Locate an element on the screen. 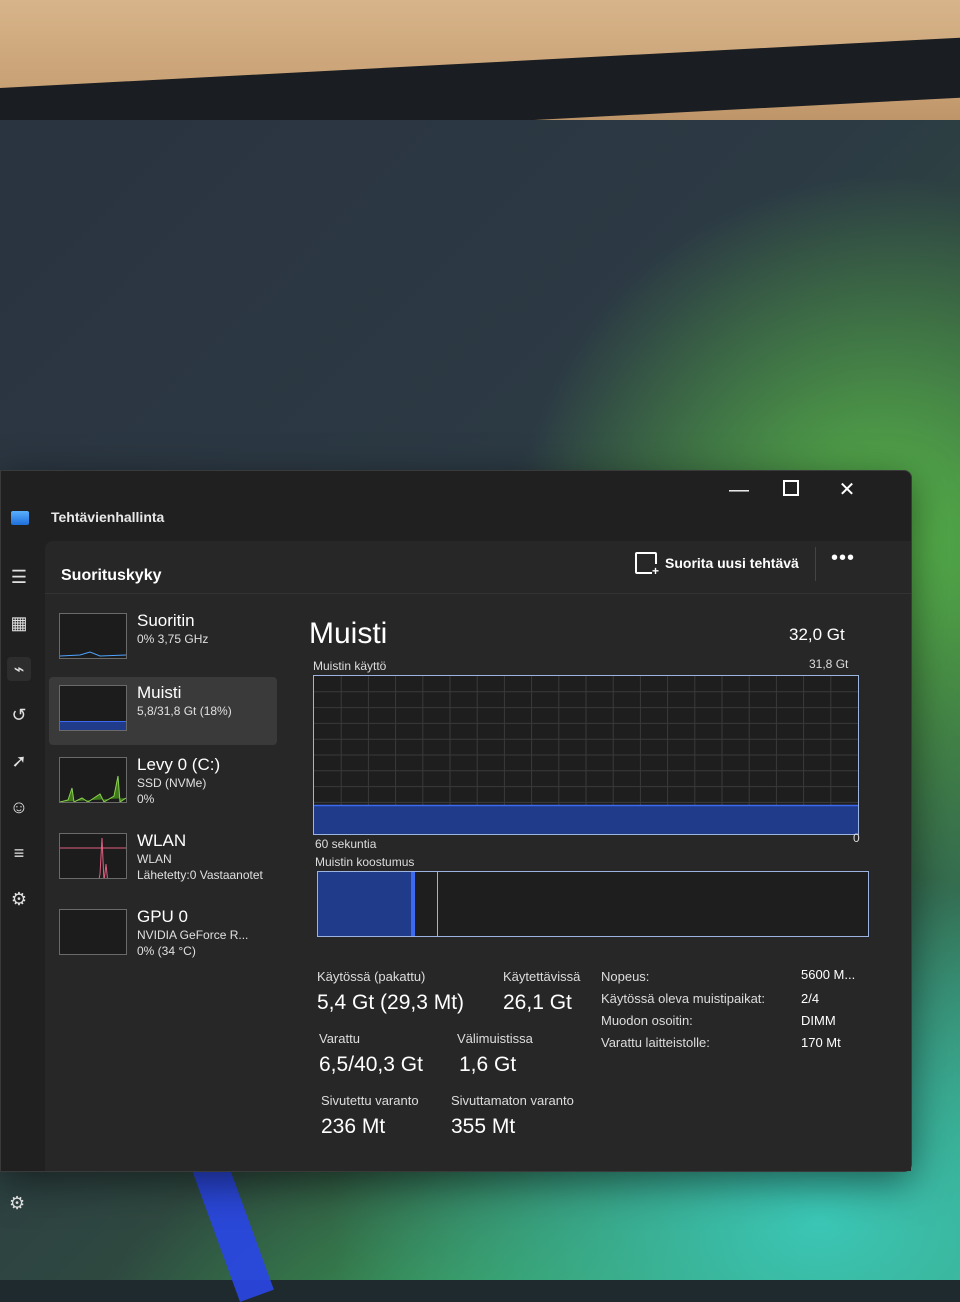 The height and width of the screenshot is (1302, 960). device-item-disk: Levy 0 (C:) SSD (NVMe) 0% is located at coordinates (163, 783).